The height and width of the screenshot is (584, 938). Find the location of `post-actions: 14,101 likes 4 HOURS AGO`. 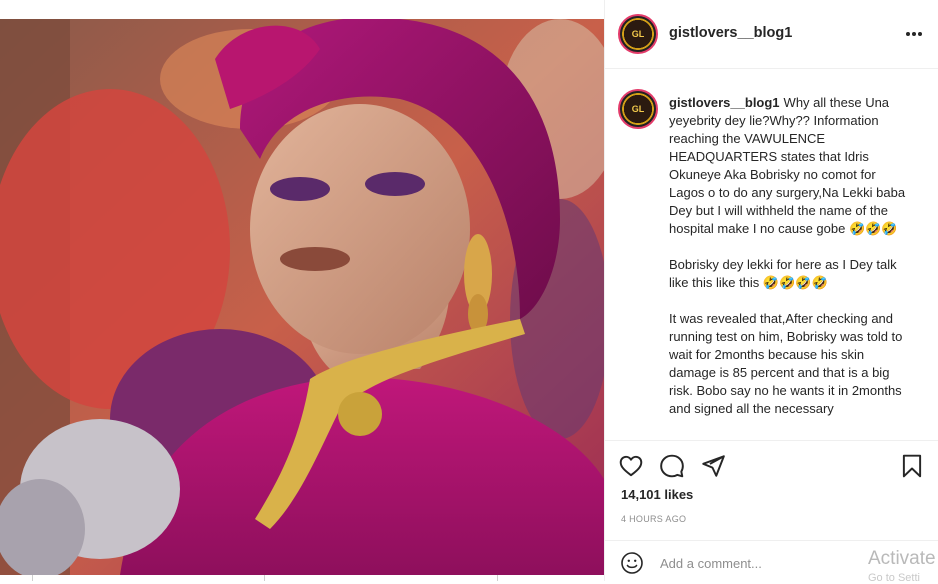

post-actions: 14,101 likes 4 HOURS AGO is located at coordinates (771, 495).